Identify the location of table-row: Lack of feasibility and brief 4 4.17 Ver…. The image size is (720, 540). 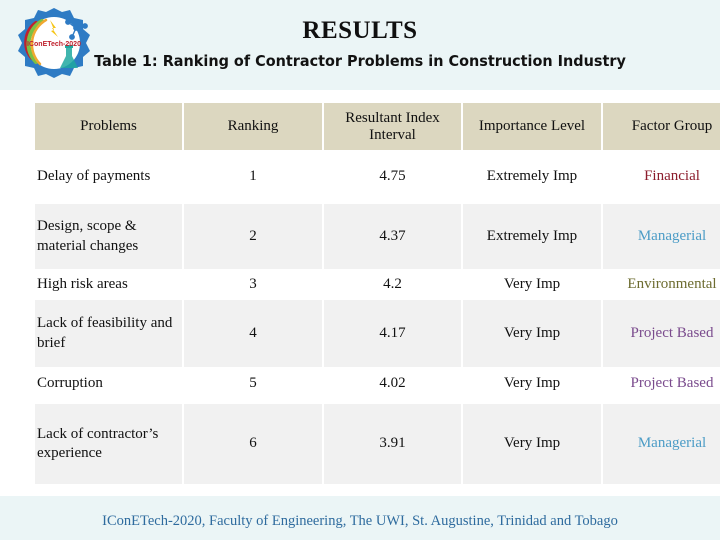
(377, 333).